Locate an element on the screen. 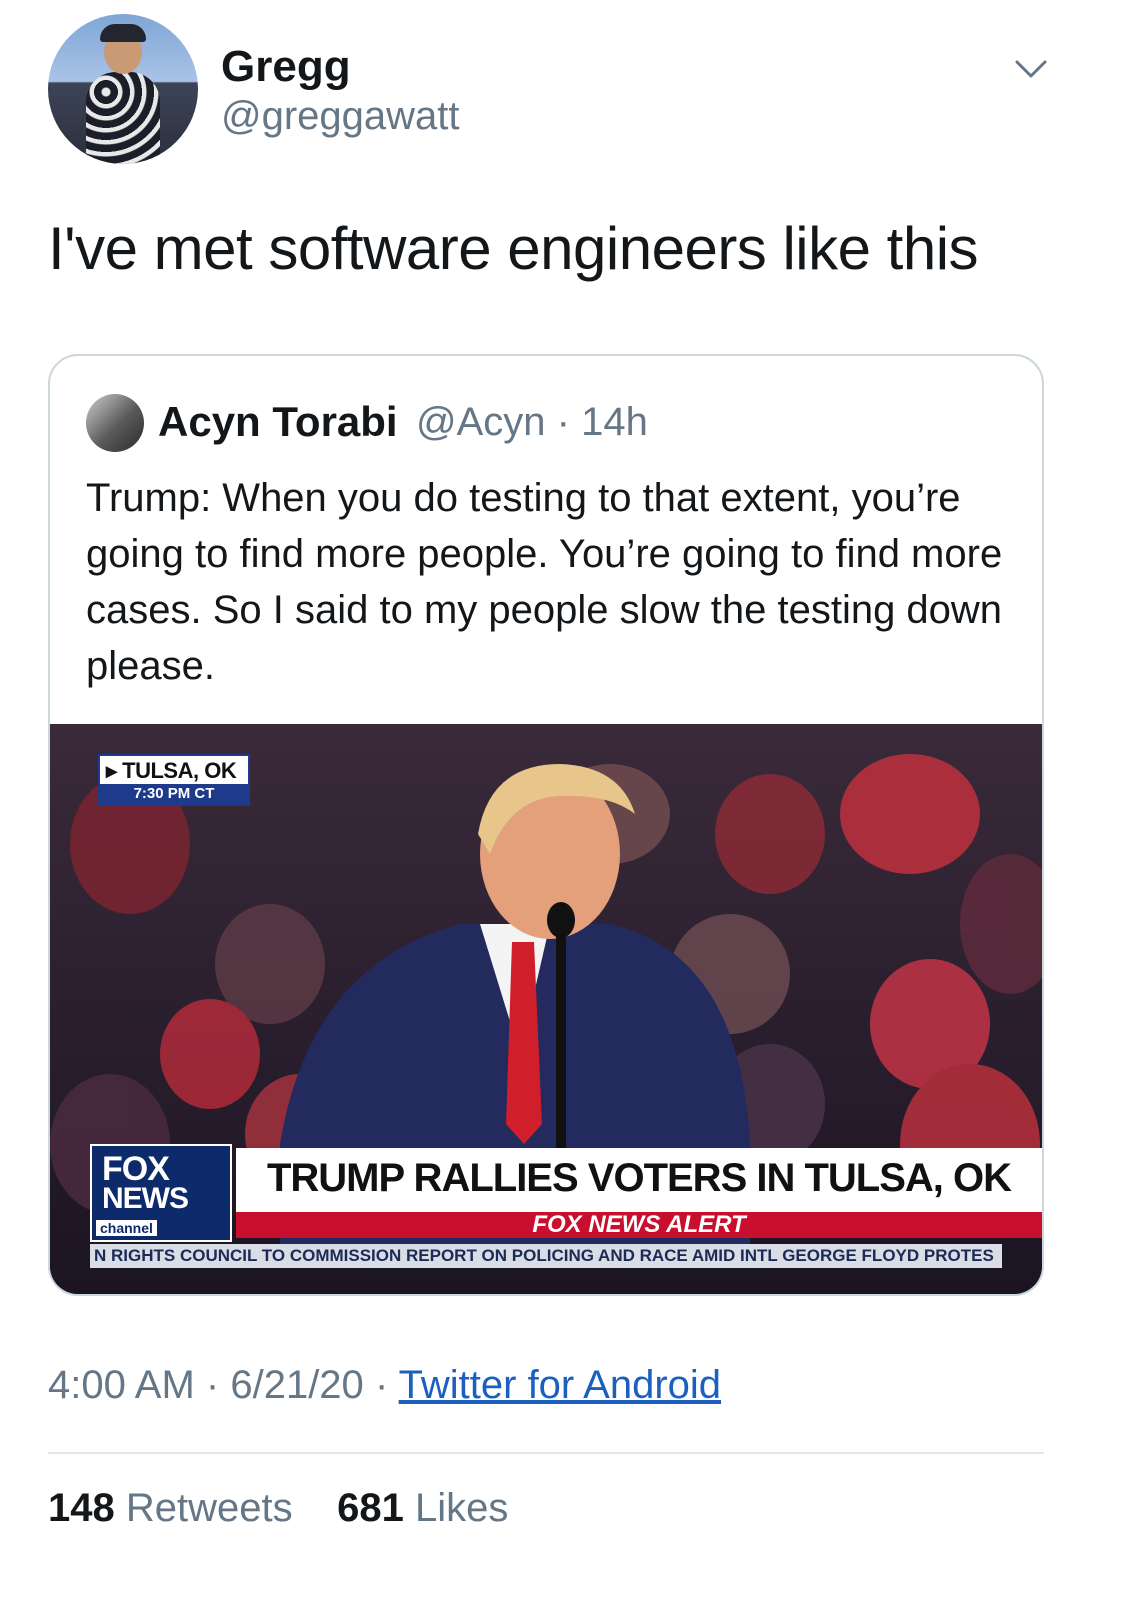 The height and width of the screenshot is (1619, 1125). avatar-shirt is located at coordinates (123, 118).